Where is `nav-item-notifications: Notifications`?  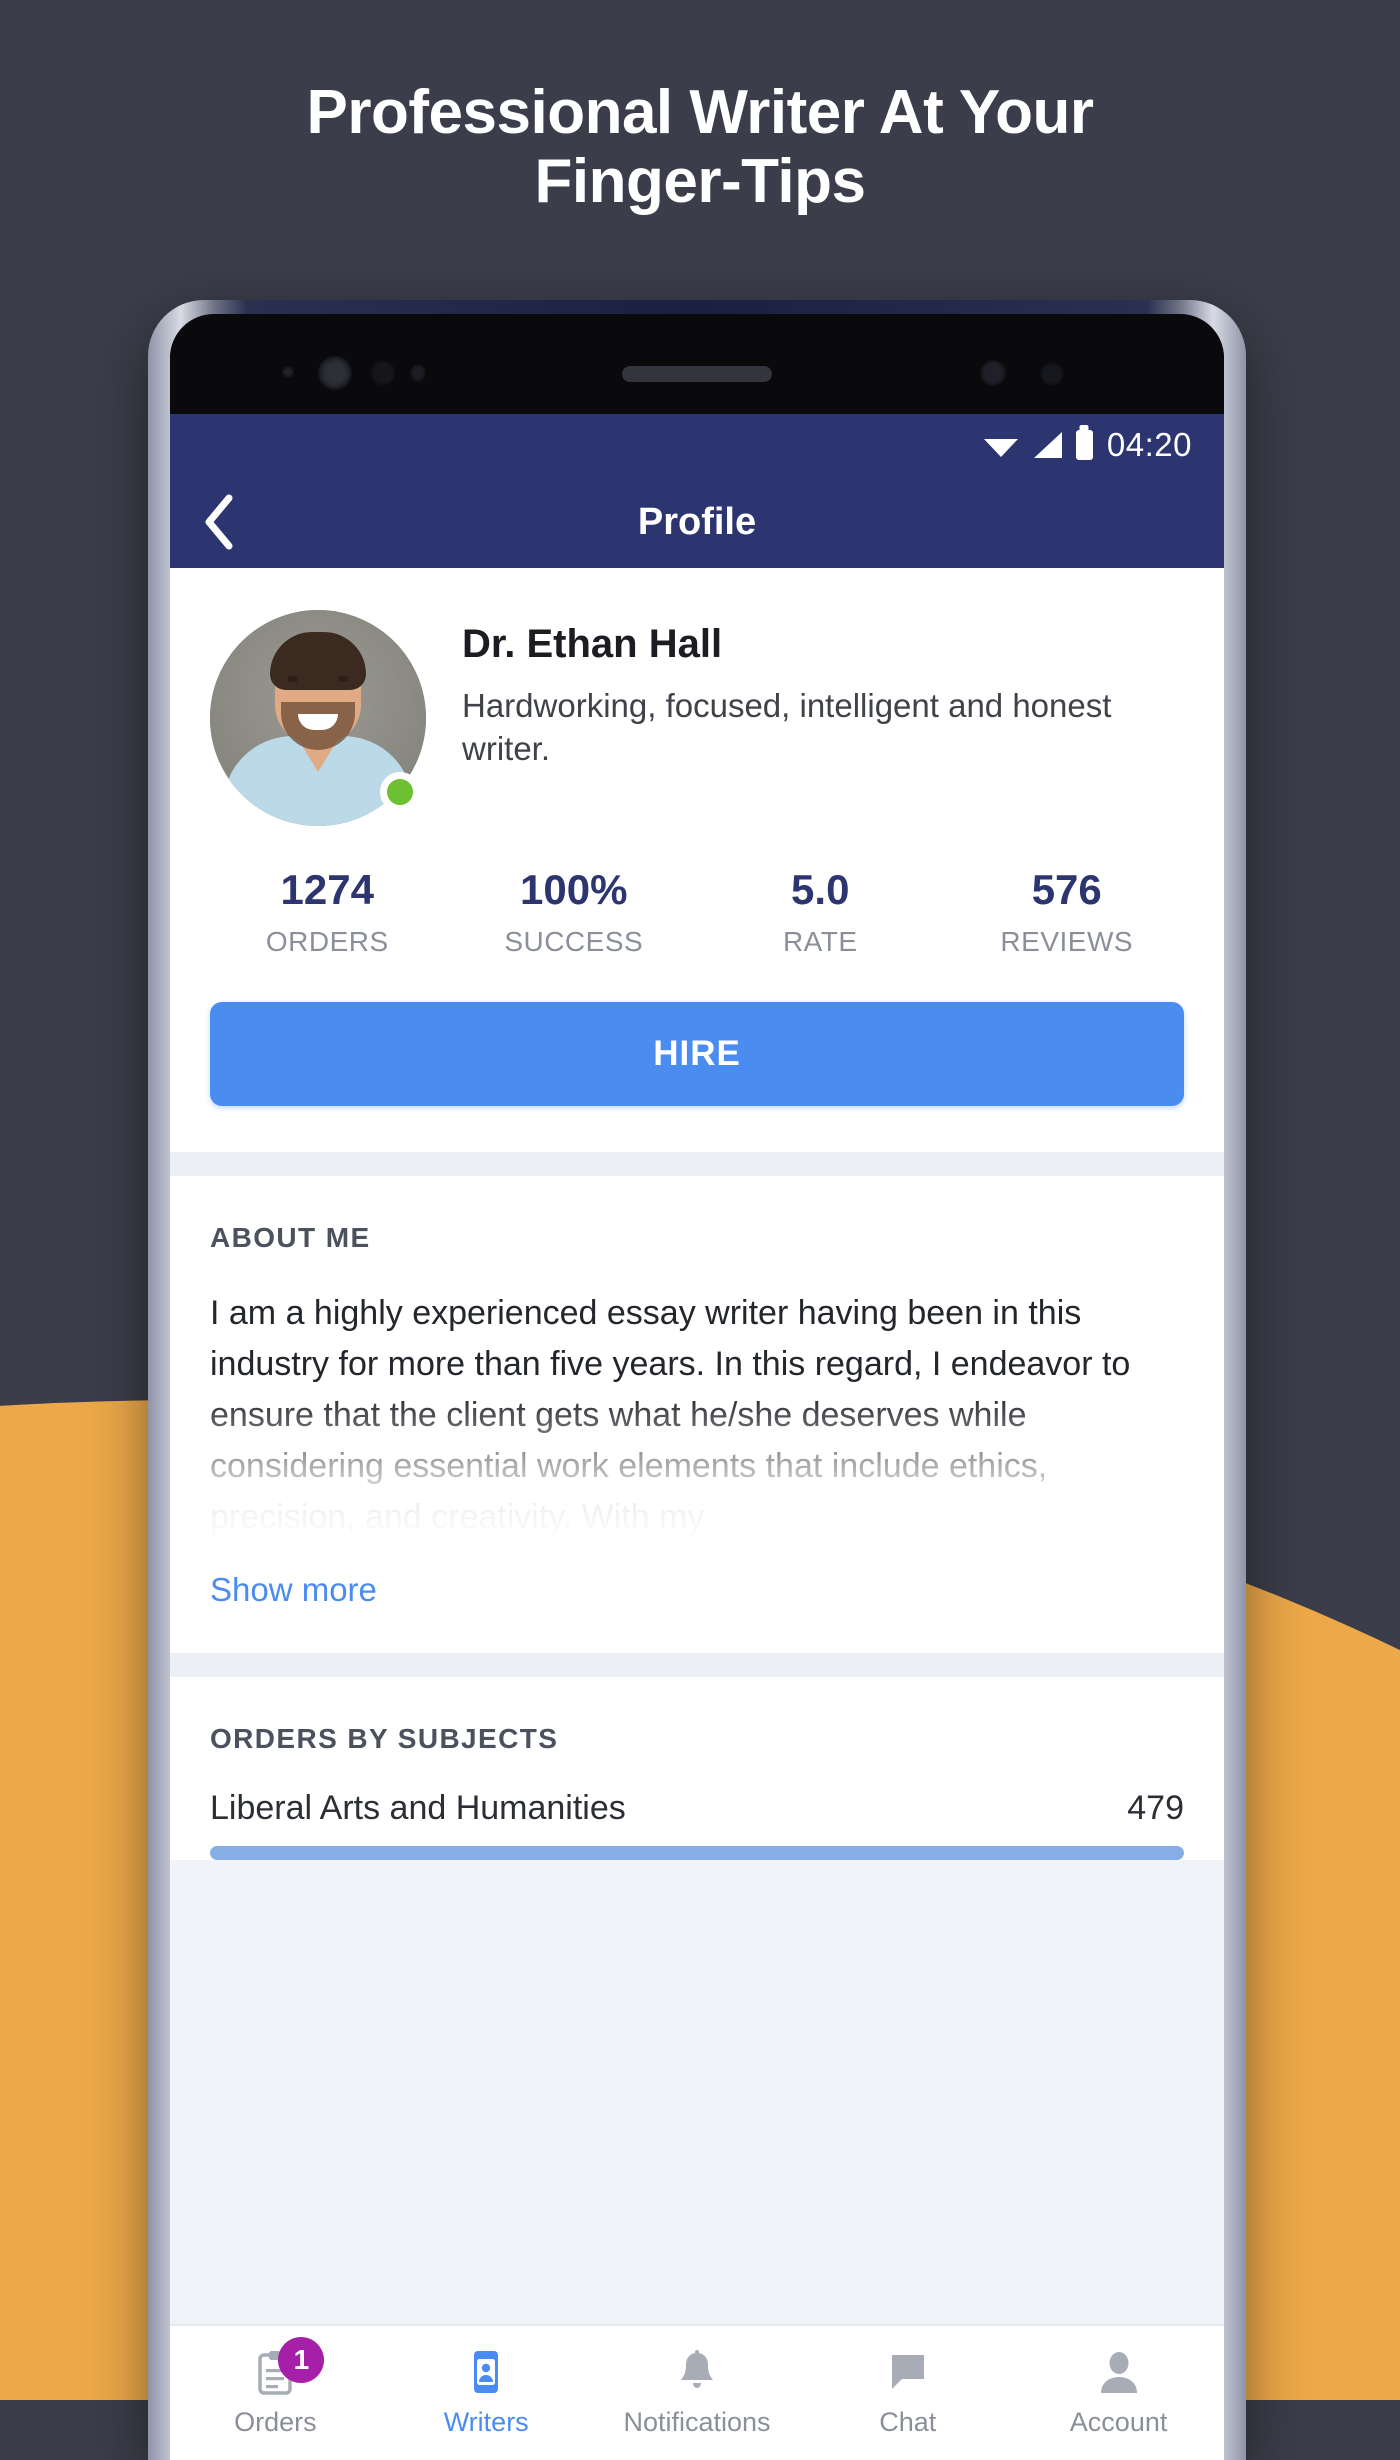 nav-item-notifications: Notifications is located at coordinates (697, 2393).